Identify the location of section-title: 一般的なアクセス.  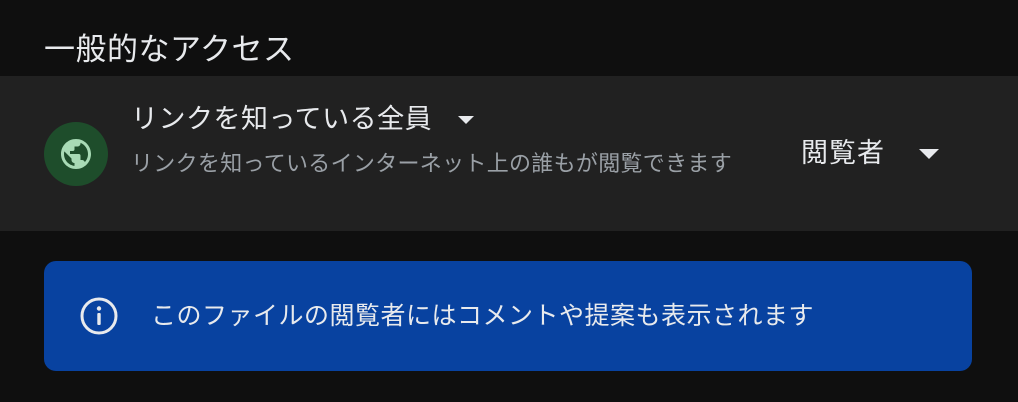
(169, 50).